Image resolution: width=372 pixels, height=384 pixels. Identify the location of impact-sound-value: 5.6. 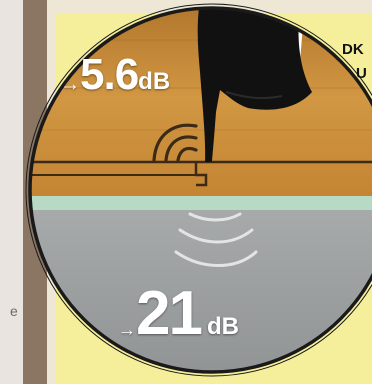
(109, 74).